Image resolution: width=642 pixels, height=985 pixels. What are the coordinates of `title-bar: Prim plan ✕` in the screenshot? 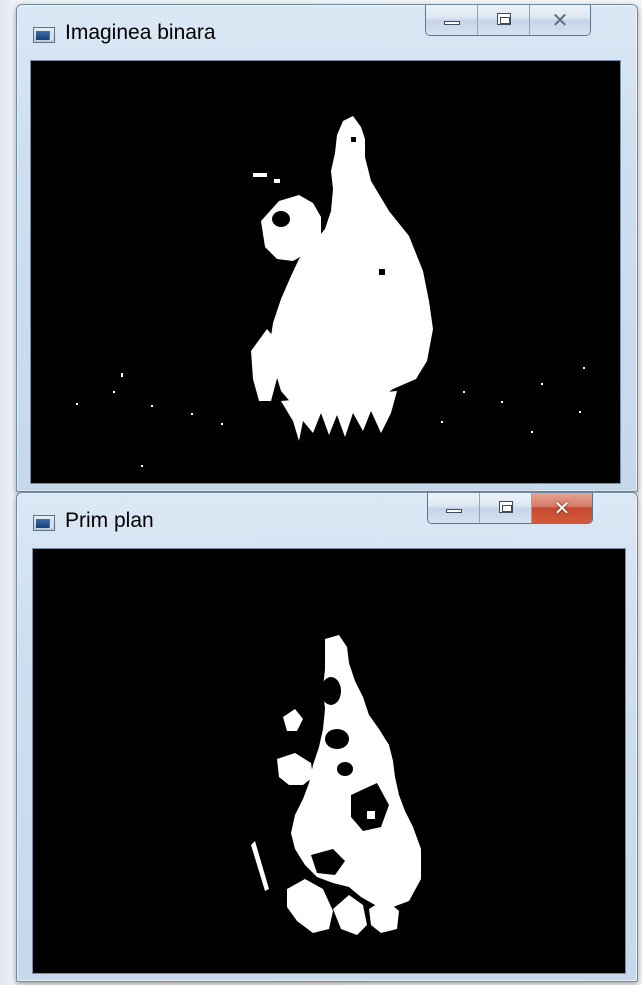 It's located at (327, 518).